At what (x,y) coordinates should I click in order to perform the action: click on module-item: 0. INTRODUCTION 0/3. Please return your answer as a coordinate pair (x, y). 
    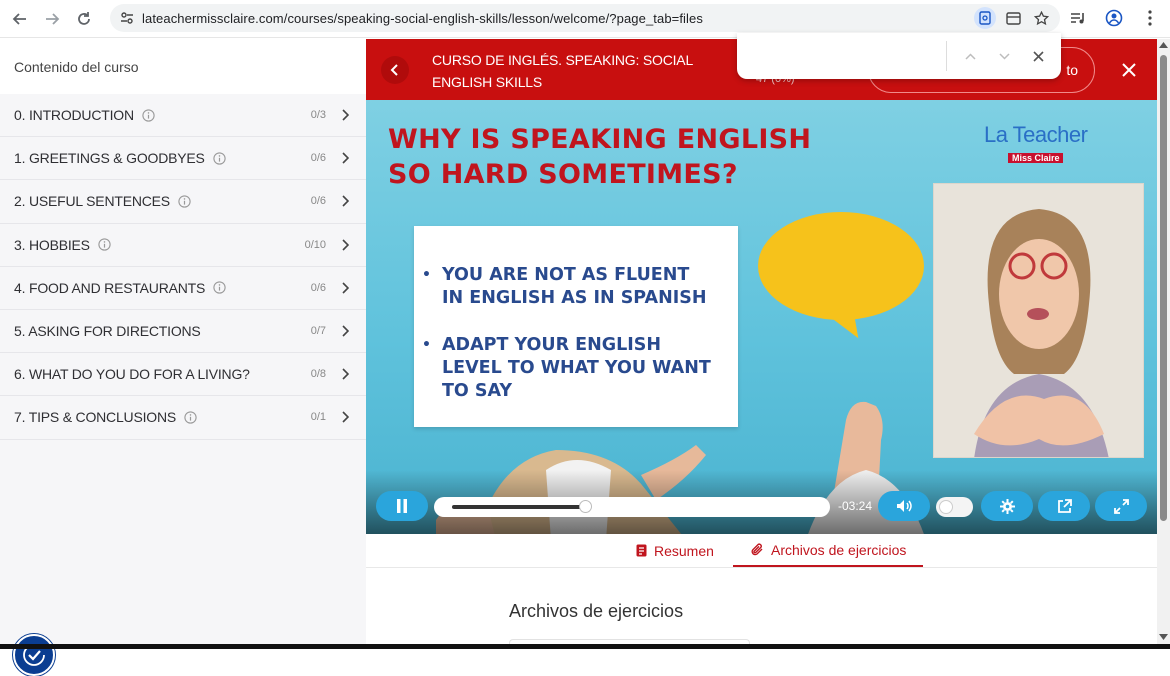
    Looking at the image, I should click on (183, 116).